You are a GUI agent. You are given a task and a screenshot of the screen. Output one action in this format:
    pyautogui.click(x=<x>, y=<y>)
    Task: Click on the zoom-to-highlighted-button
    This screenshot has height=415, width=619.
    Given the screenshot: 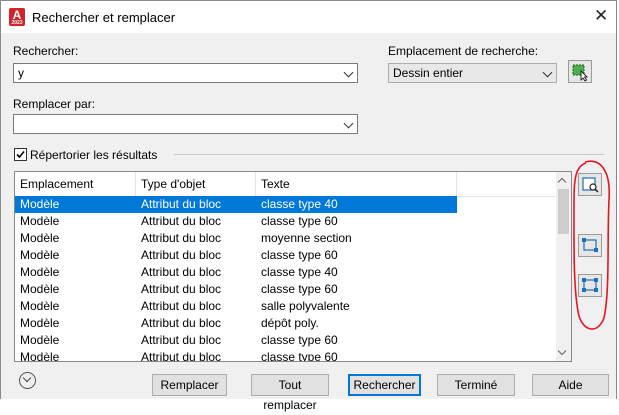 What is the action you would take?
    pyautogui.click(x=590, y=184)
    